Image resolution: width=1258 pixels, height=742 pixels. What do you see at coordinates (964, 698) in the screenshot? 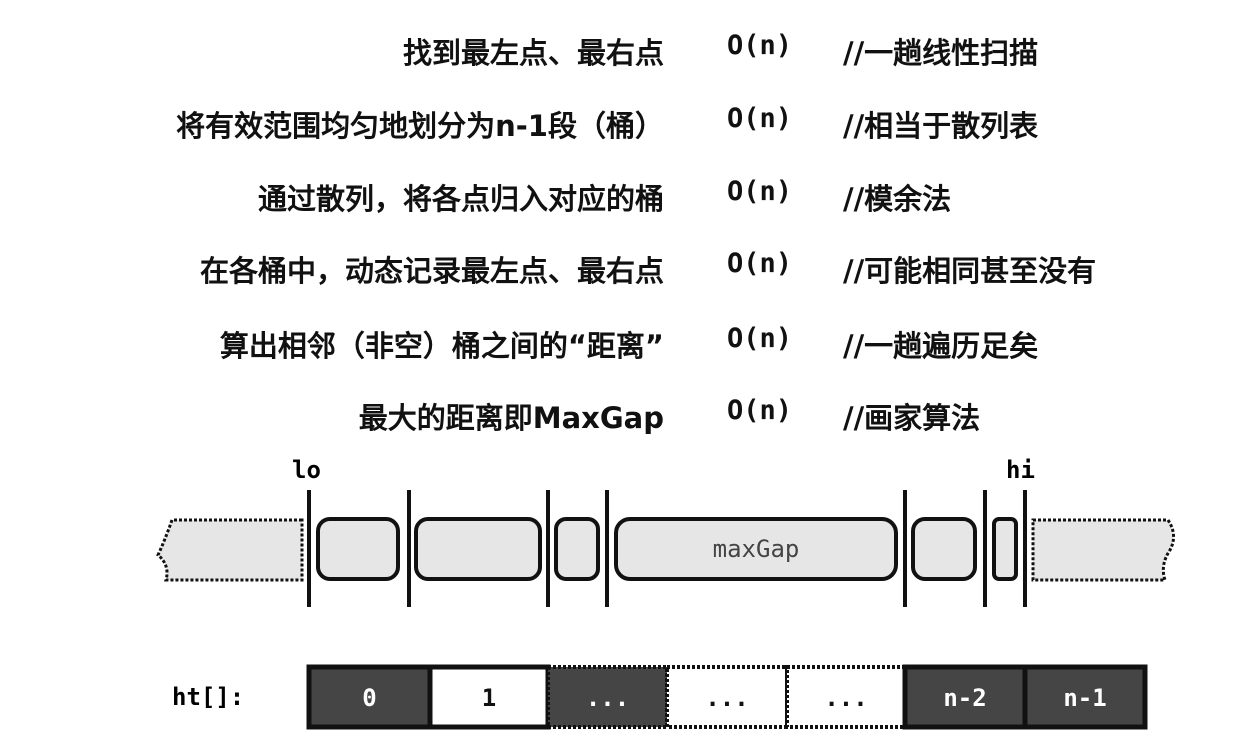
I see `array-cell-label: n-2` at bounding box center [964, 698].